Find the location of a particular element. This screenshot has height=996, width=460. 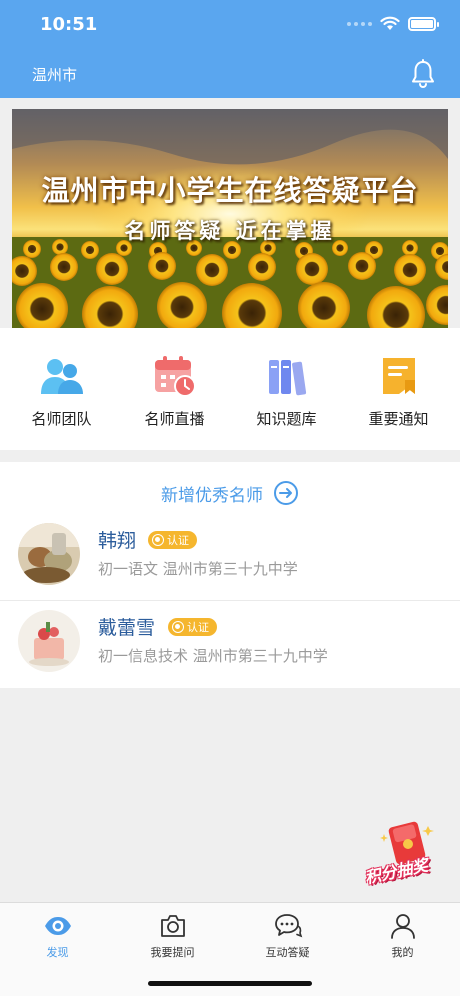

quick-action-label: 重要通知 is located at coordinates (398, 419).